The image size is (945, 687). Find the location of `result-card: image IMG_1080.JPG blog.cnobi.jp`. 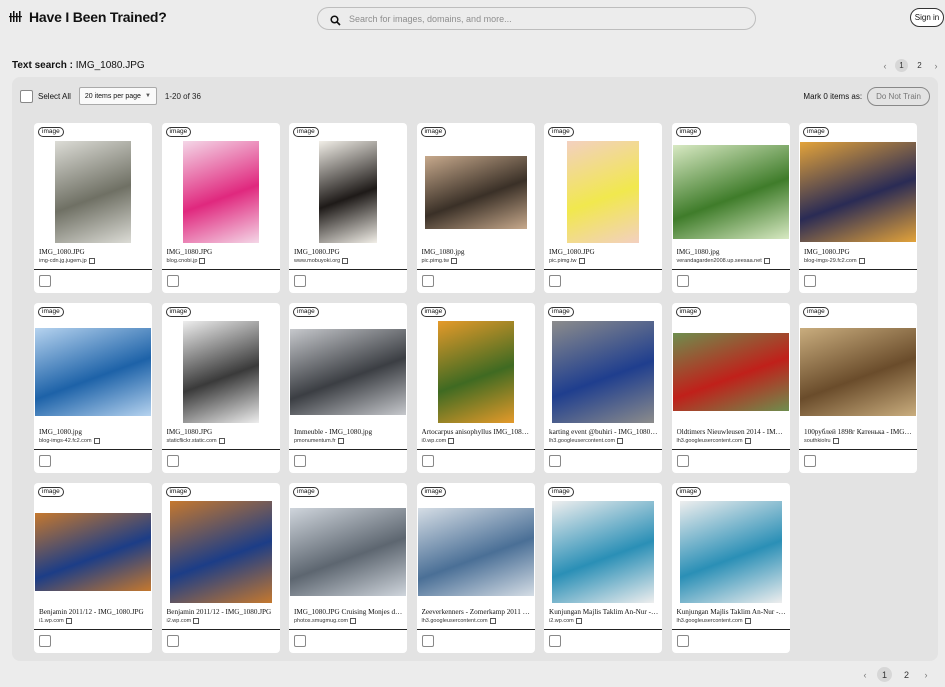

result-card: image IMG_1080.JPG blog.cnobi.jp is located at coordinates (220, 208).